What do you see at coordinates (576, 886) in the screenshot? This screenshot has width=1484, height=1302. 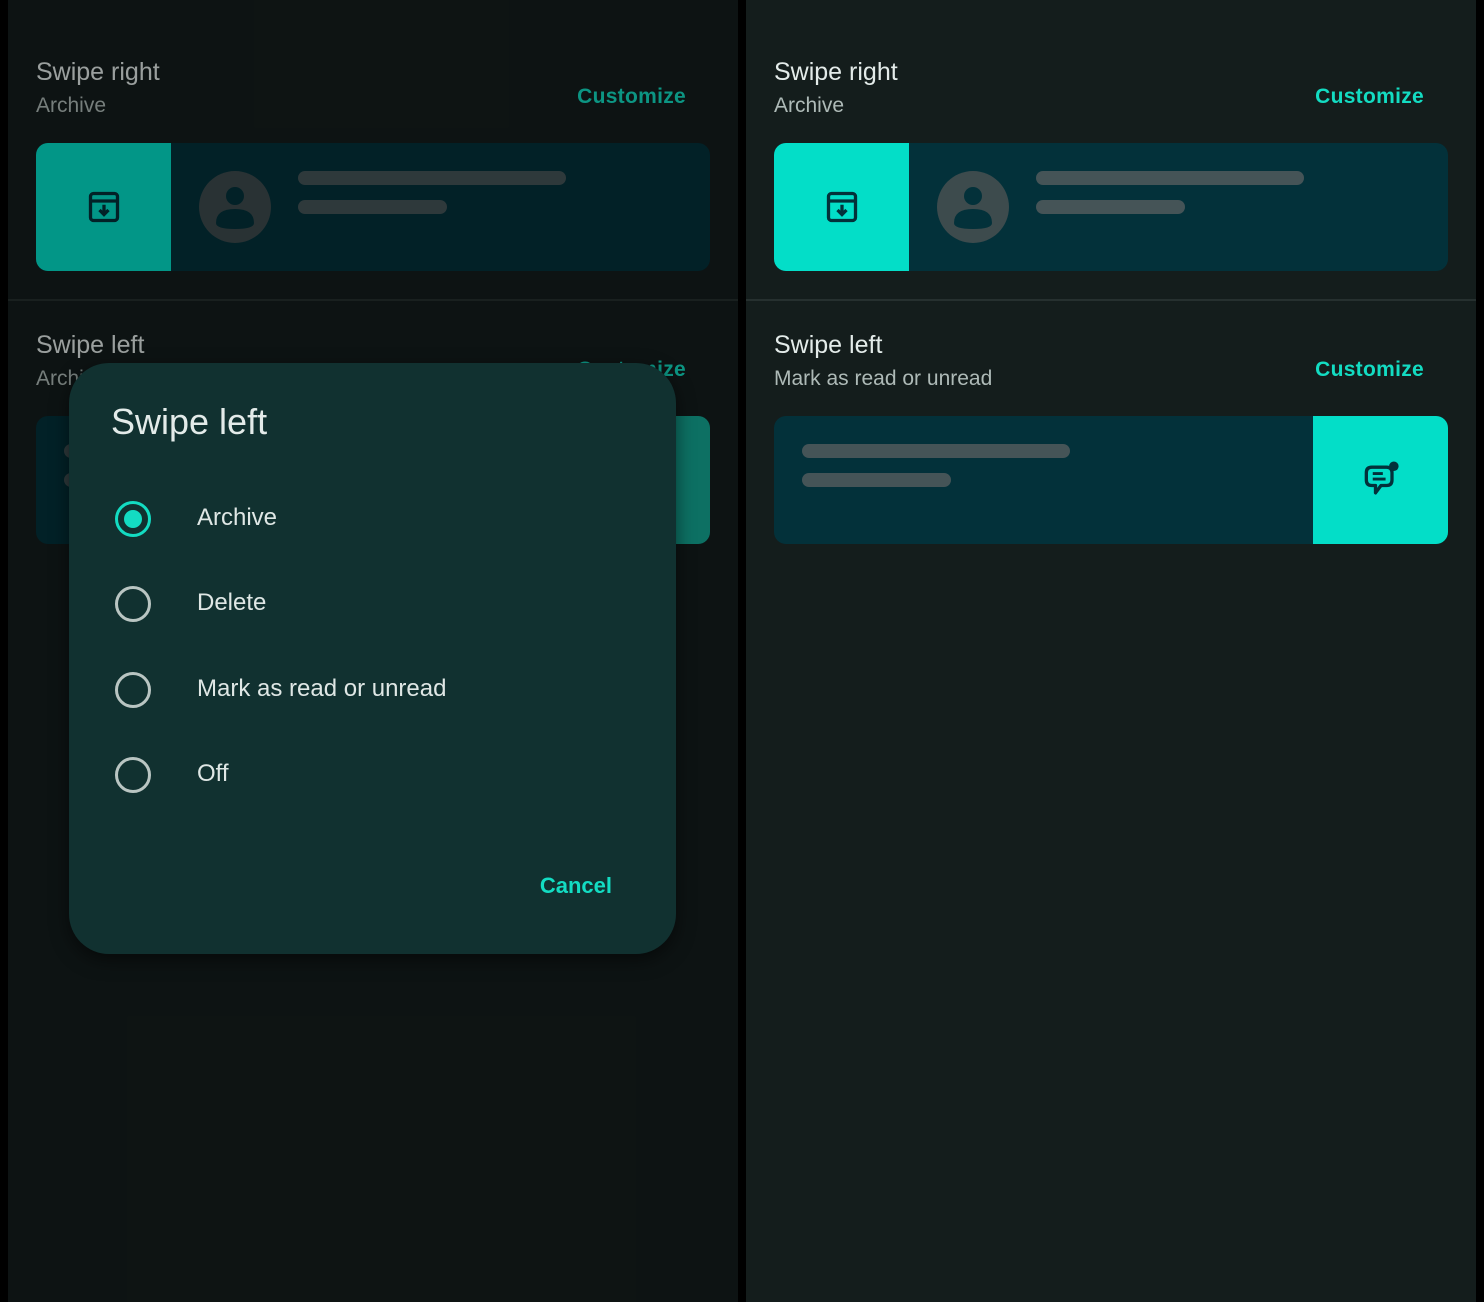 I see `cancel-button: Cancel` at bounding box center [576, 886].